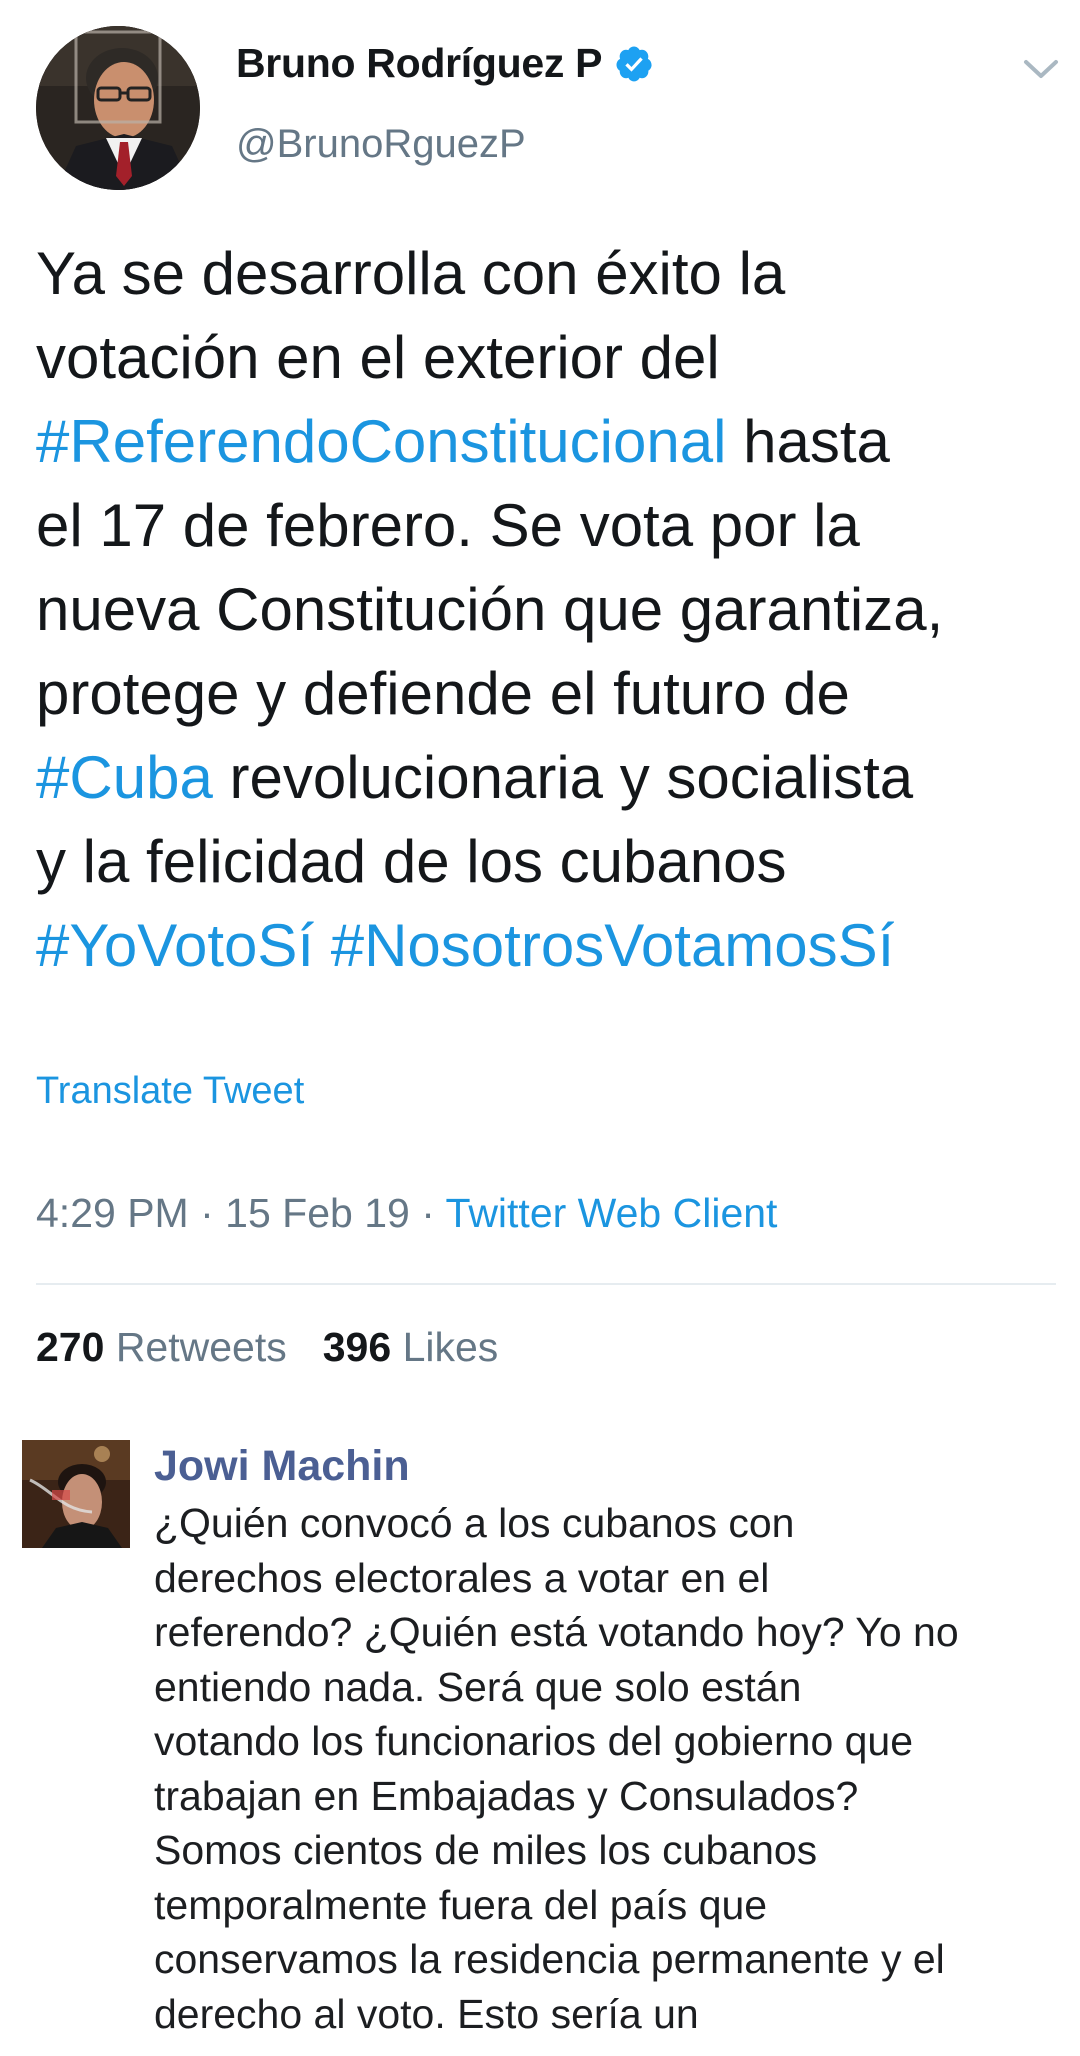  Describe the element at coordinates (612, 1213) in the screenshot. I see `tweet-client-link: Twitter Web Client` at that location.